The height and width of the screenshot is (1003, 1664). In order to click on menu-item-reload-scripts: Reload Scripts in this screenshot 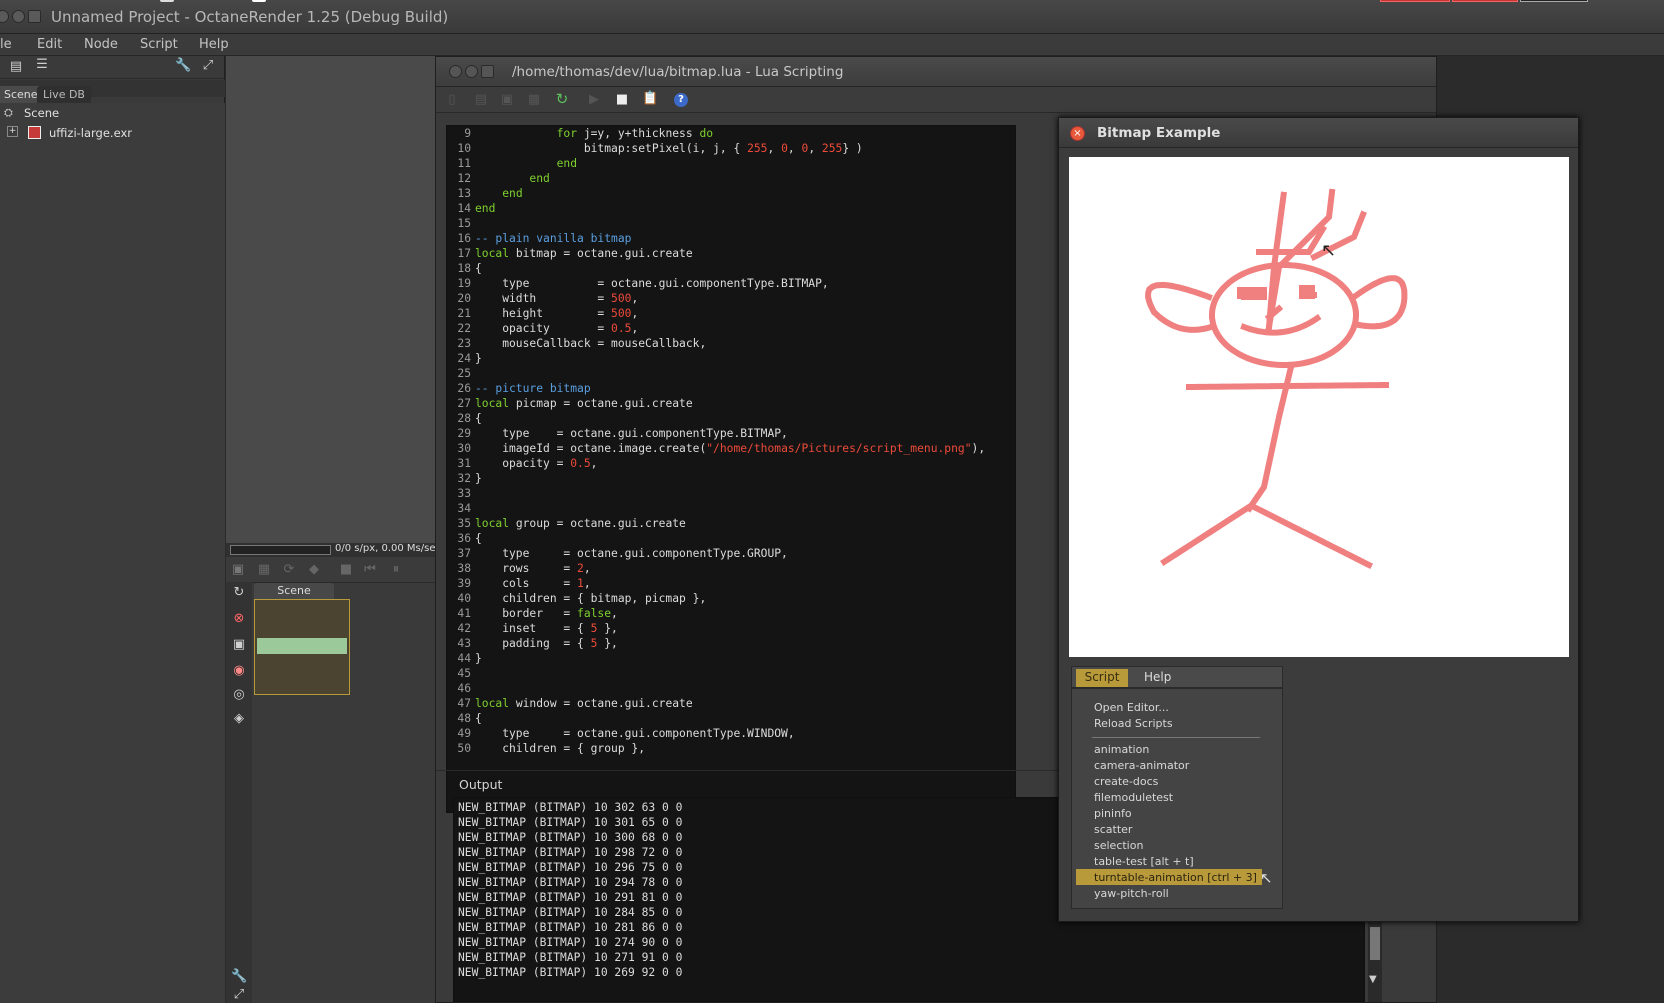, I will do `click(1133, 723)`.